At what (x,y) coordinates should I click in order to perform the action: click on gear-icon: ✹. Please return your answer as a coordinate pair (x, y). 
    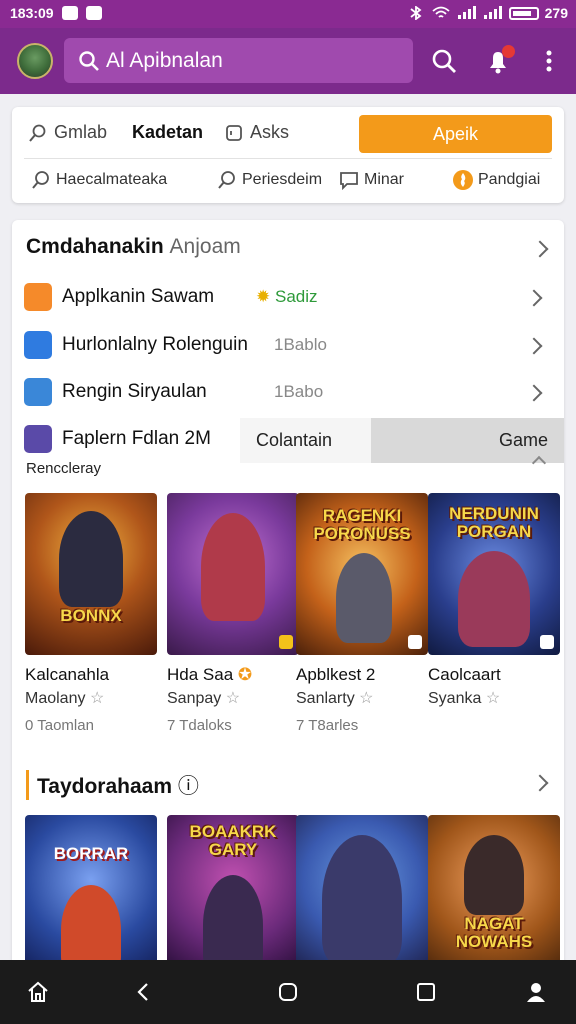
    Looking at the image, I should click on (263, 296).